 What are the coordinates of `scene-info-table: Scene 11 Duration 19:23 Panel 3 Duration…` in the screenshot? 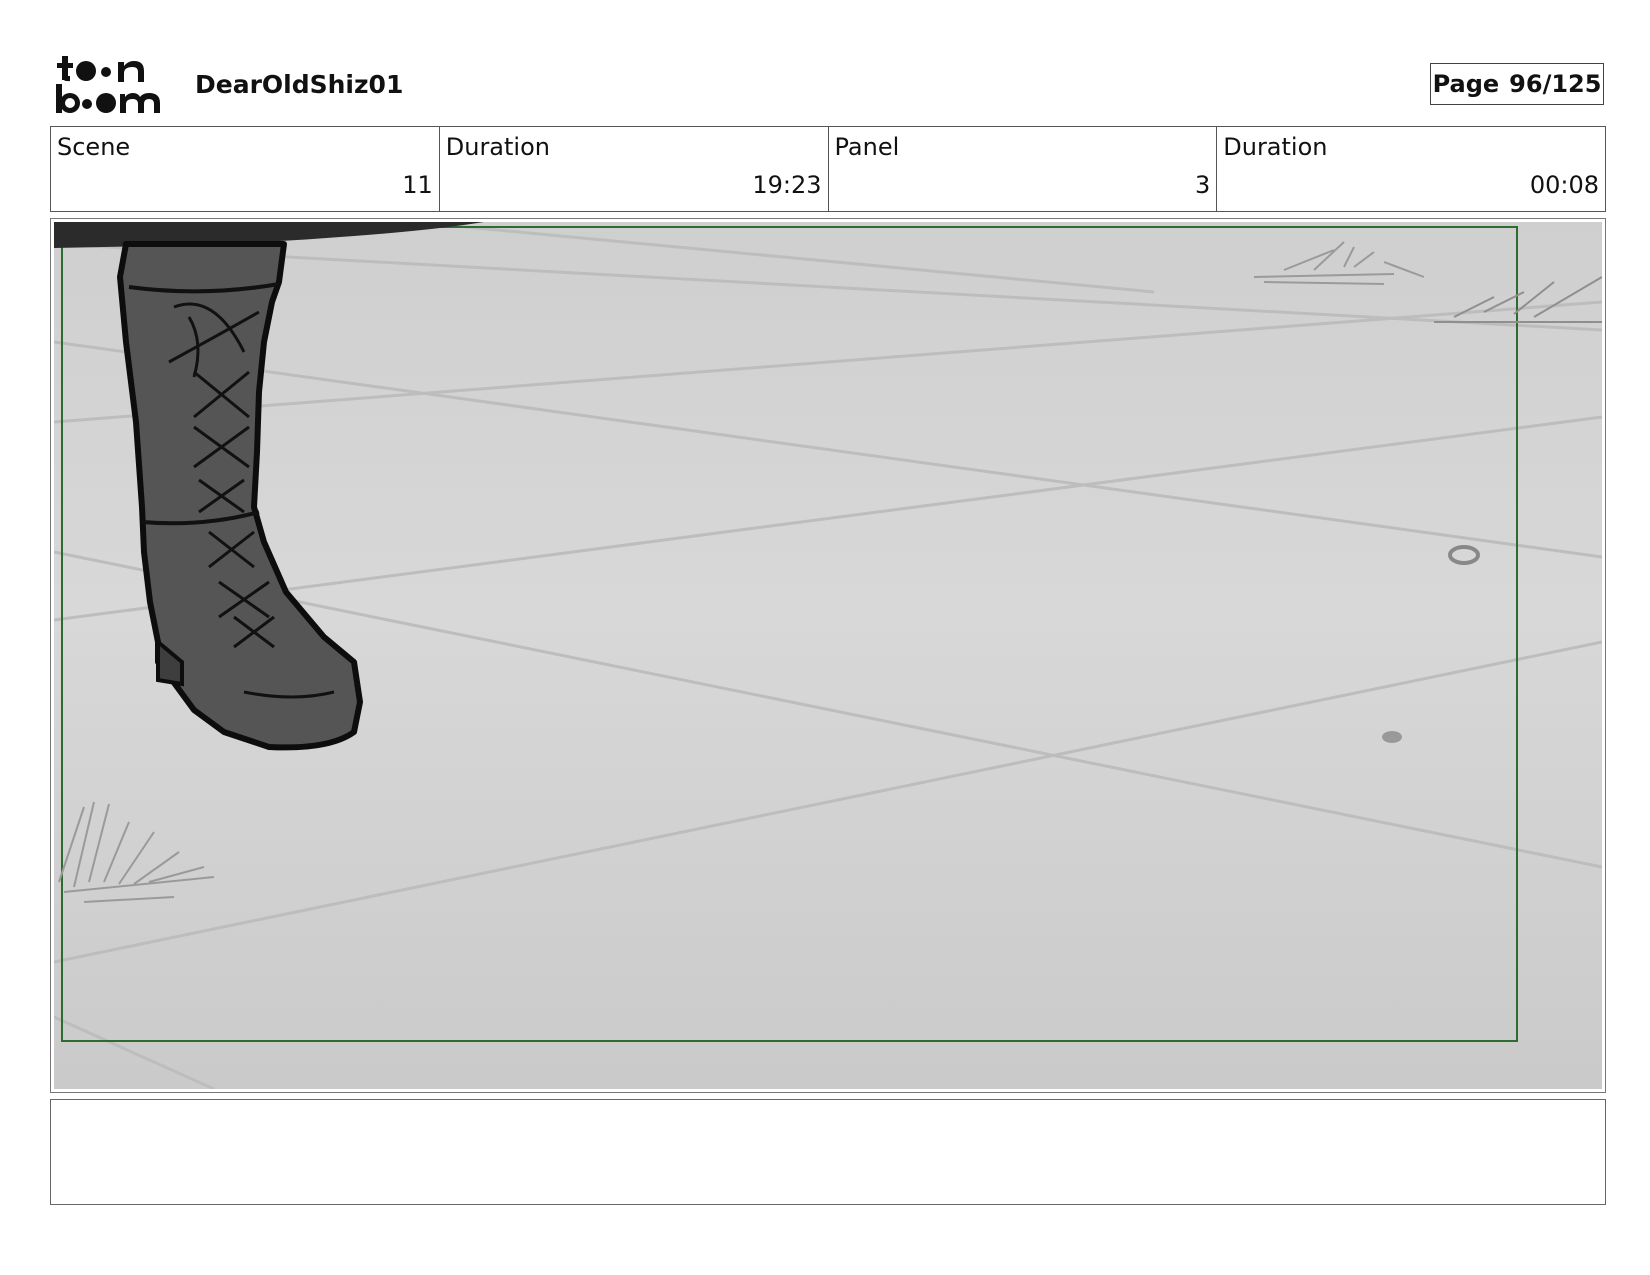 It's located at (828, 169).